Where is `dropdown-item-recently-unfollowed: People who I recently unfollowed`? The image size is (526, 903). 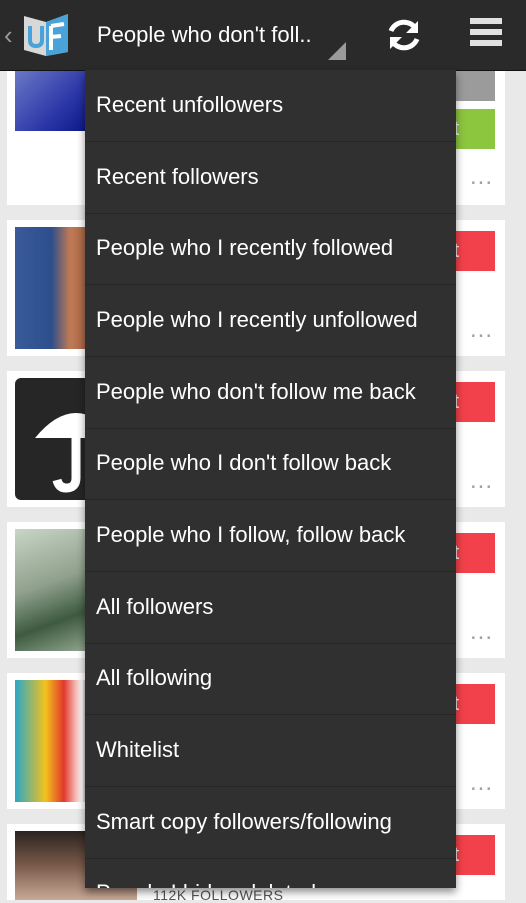 dropdown-item-recently-unfollowed: People who I recently unfollowed is located at coordinates (270, 321).